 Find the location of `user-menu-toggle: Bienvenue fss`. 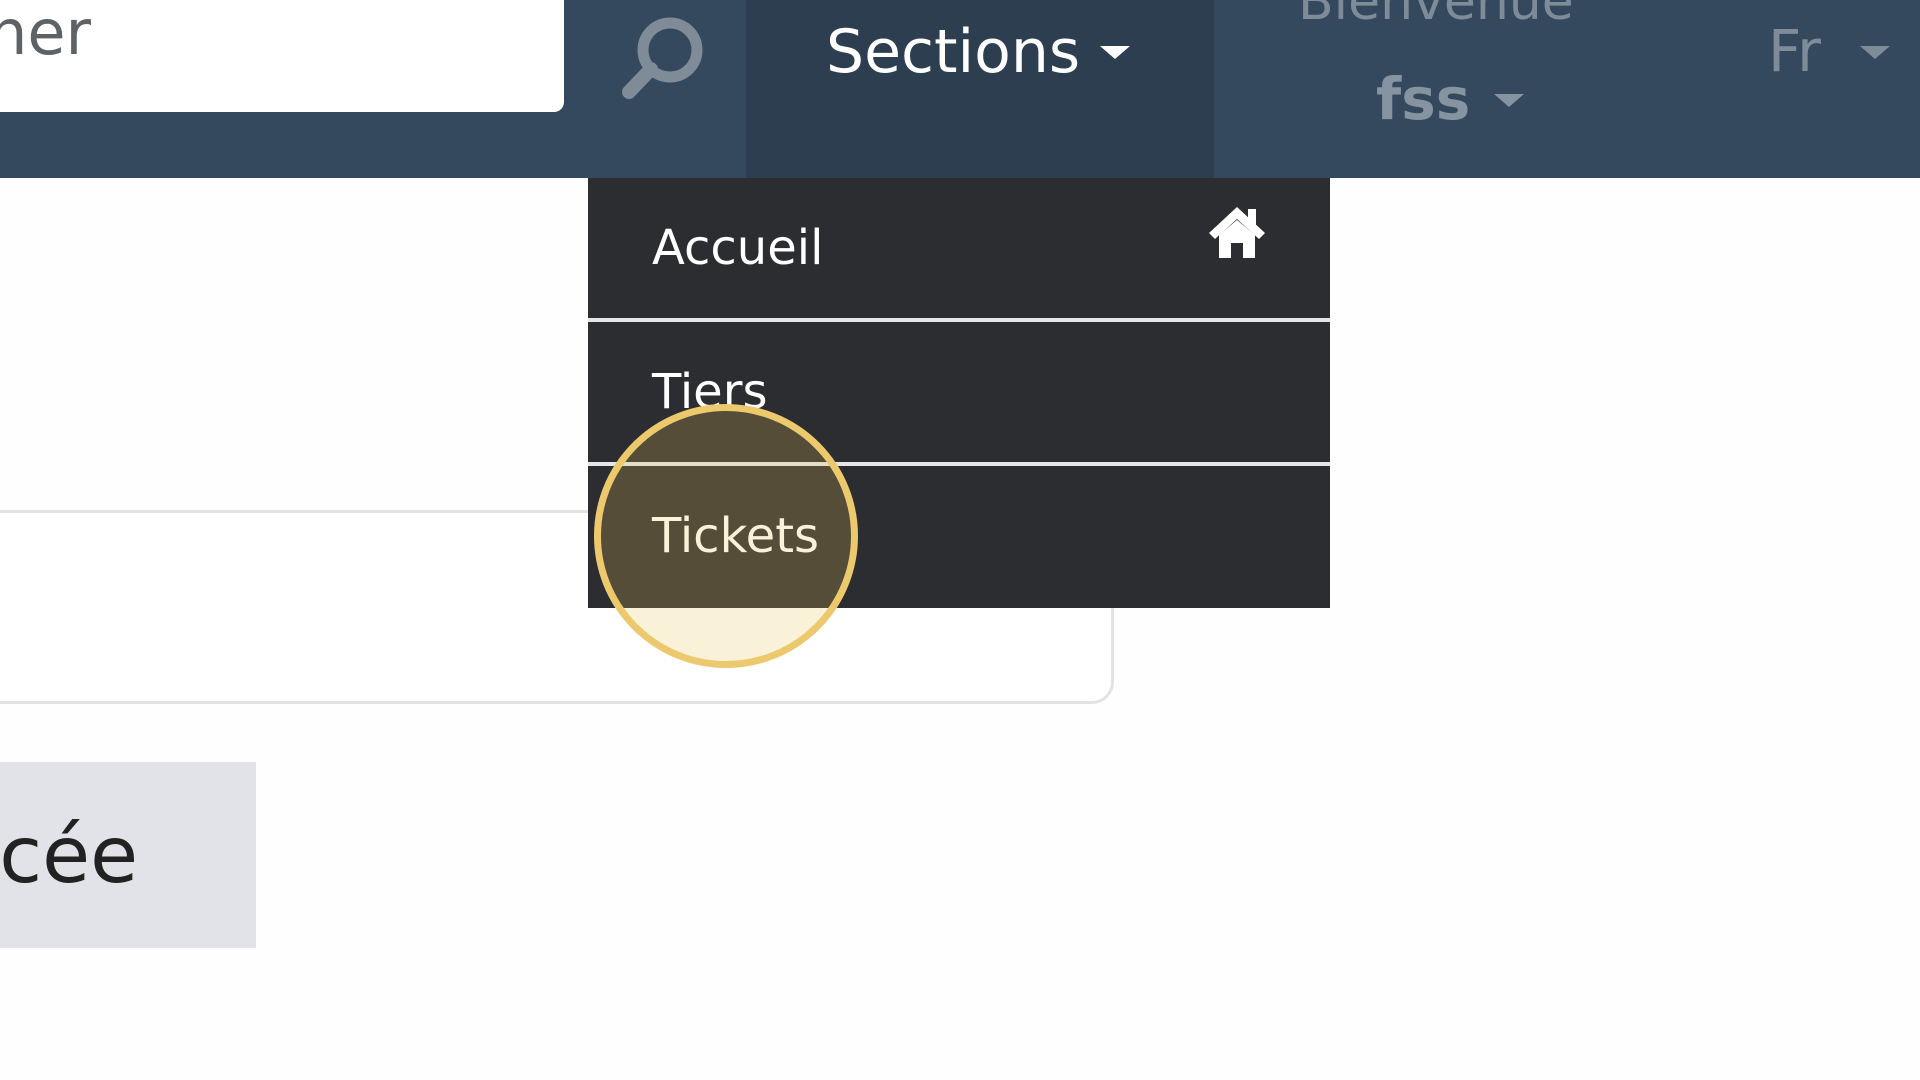

user-menu-toggle: Bienvenue fss is located at coordinates (1449, 89).